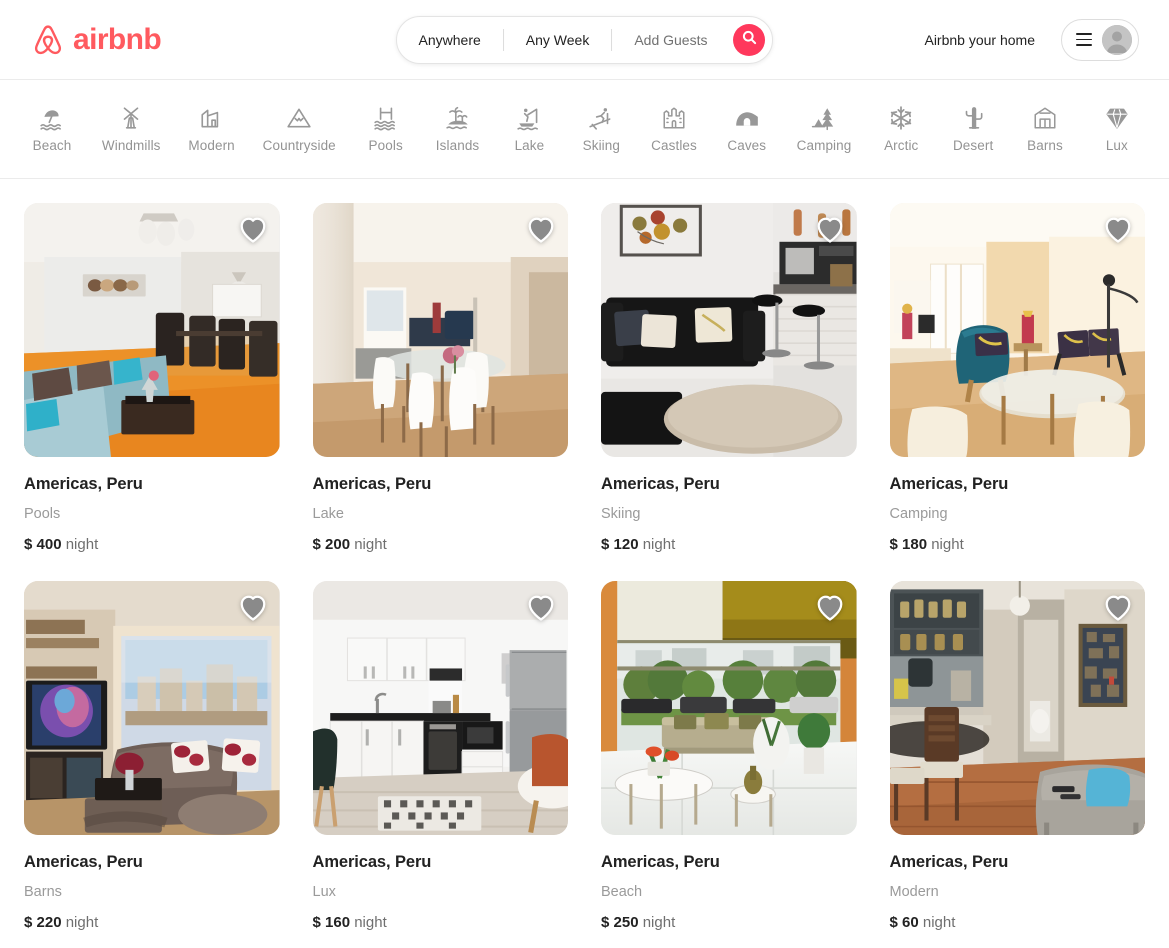 The image size is (1169, 948). I want to click on listing-card: Americas, Peru Modern $ 60 night, so click(1017, 756).